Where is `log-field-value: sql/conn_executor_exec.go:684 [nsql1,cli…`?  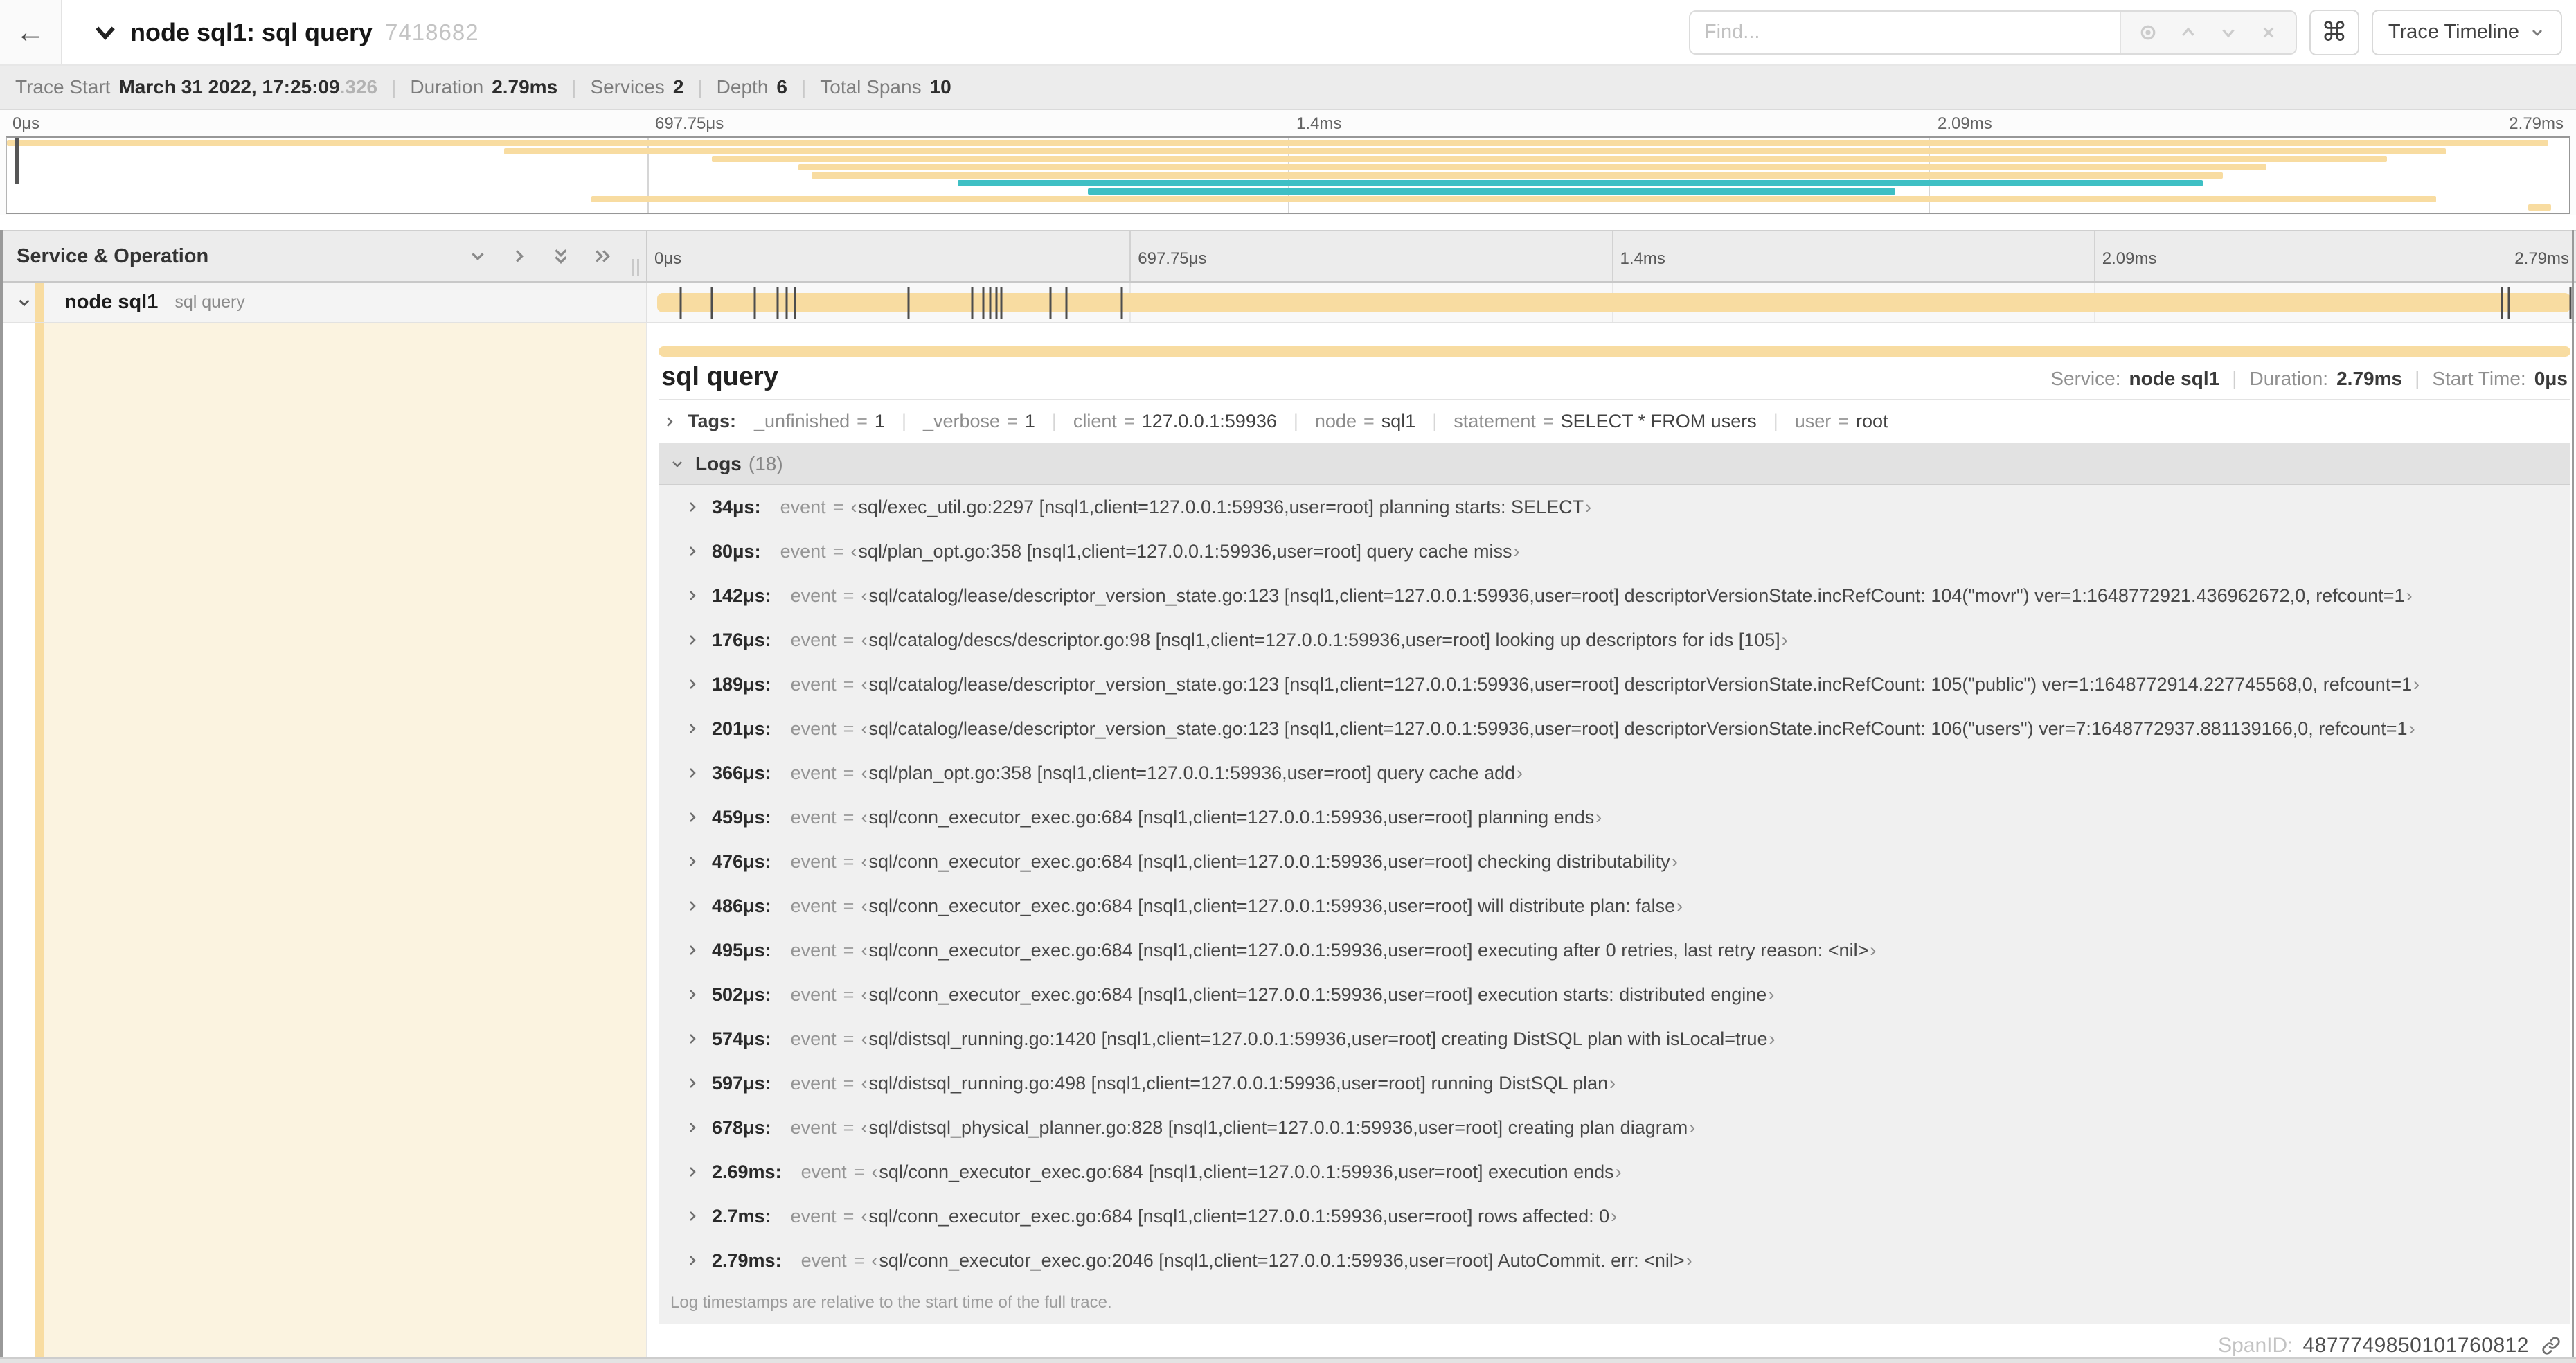 log-field-value: sql/conn_executor_exec.go:684 [nsql1,cli… is located at coordinates (1239, 1216).